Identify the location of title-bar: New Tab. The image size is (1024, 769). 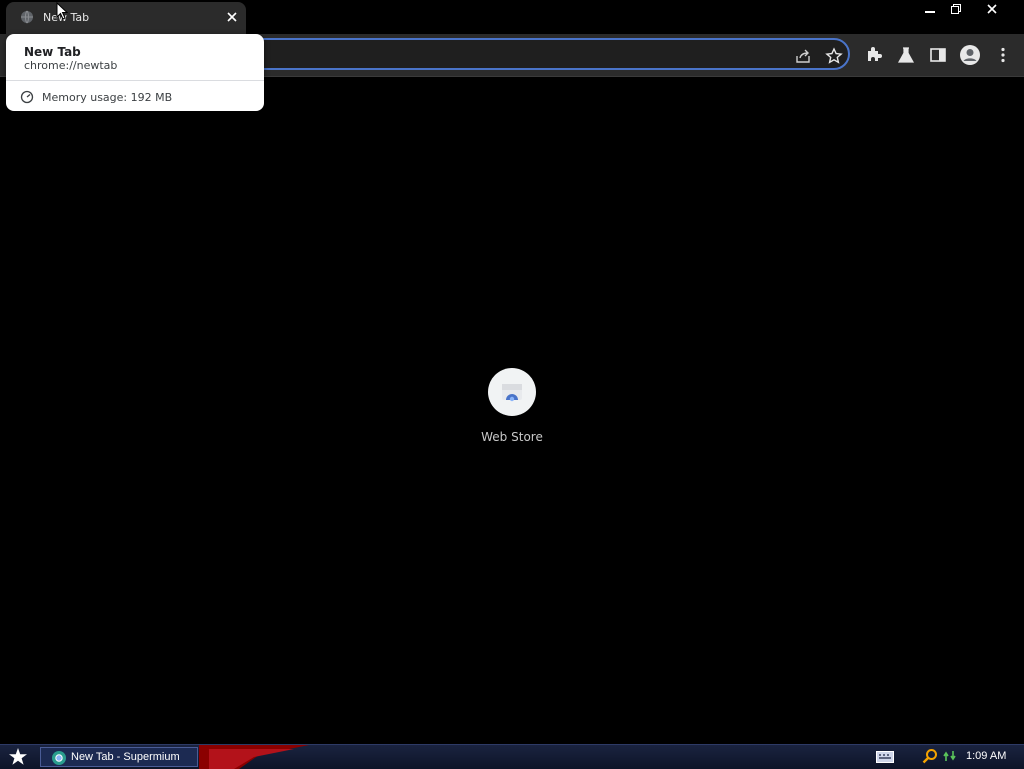
(512, 17).